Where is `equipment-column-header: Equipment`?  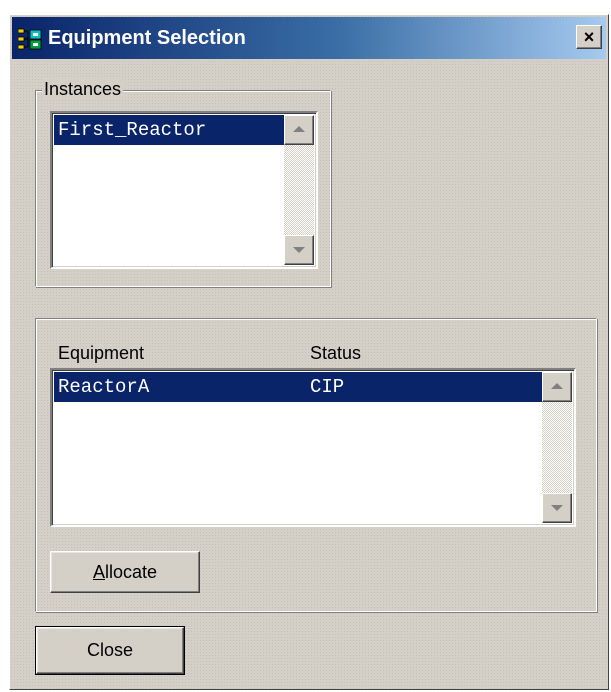 equipment-column-header: Equipment is located at coordinates (101, 353).